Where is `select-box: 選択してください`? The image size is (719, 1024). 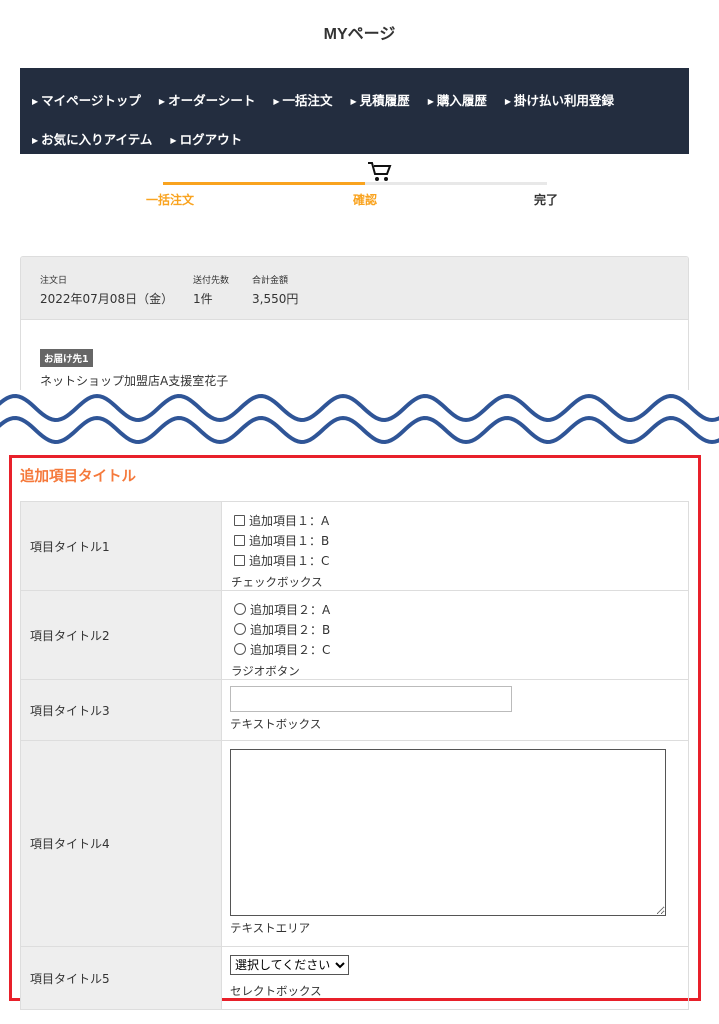
select-box: 選択してください is located at coordinates (289, 965).